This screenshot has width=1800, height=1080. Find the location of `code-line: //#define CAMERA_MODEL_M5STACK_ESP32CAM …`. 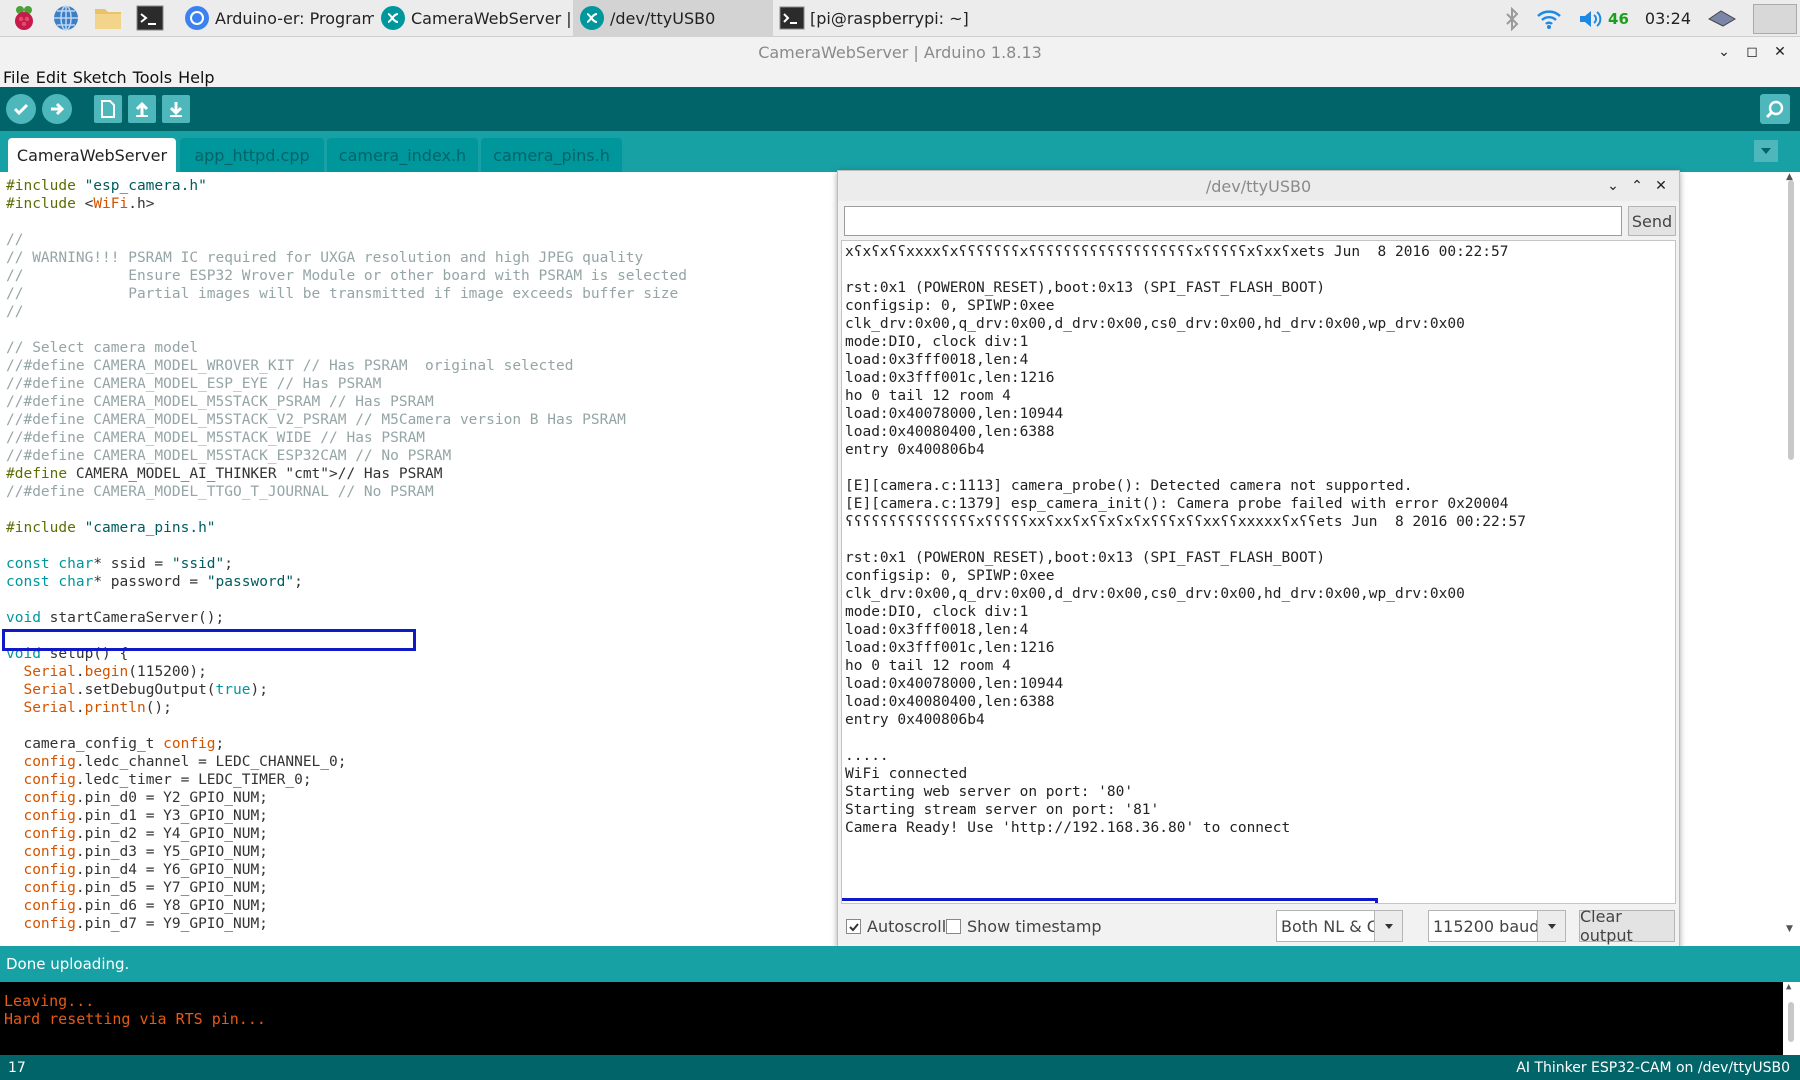

code-line: //#define CAMERA_MODEL_M5STACK_ESP32CAM … is located at coordinates (229, 456).